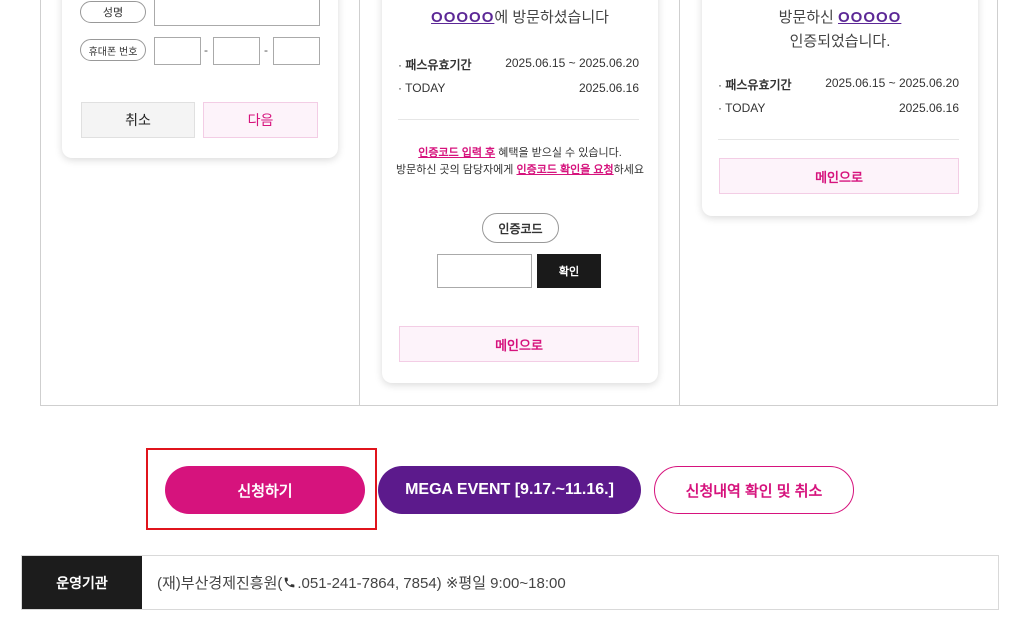 The image size is (1025, 621). Describe the element at coordinates (220, 583) in the screenshot. I see `operator-name: (재)부산경제진흥원(` at that location.